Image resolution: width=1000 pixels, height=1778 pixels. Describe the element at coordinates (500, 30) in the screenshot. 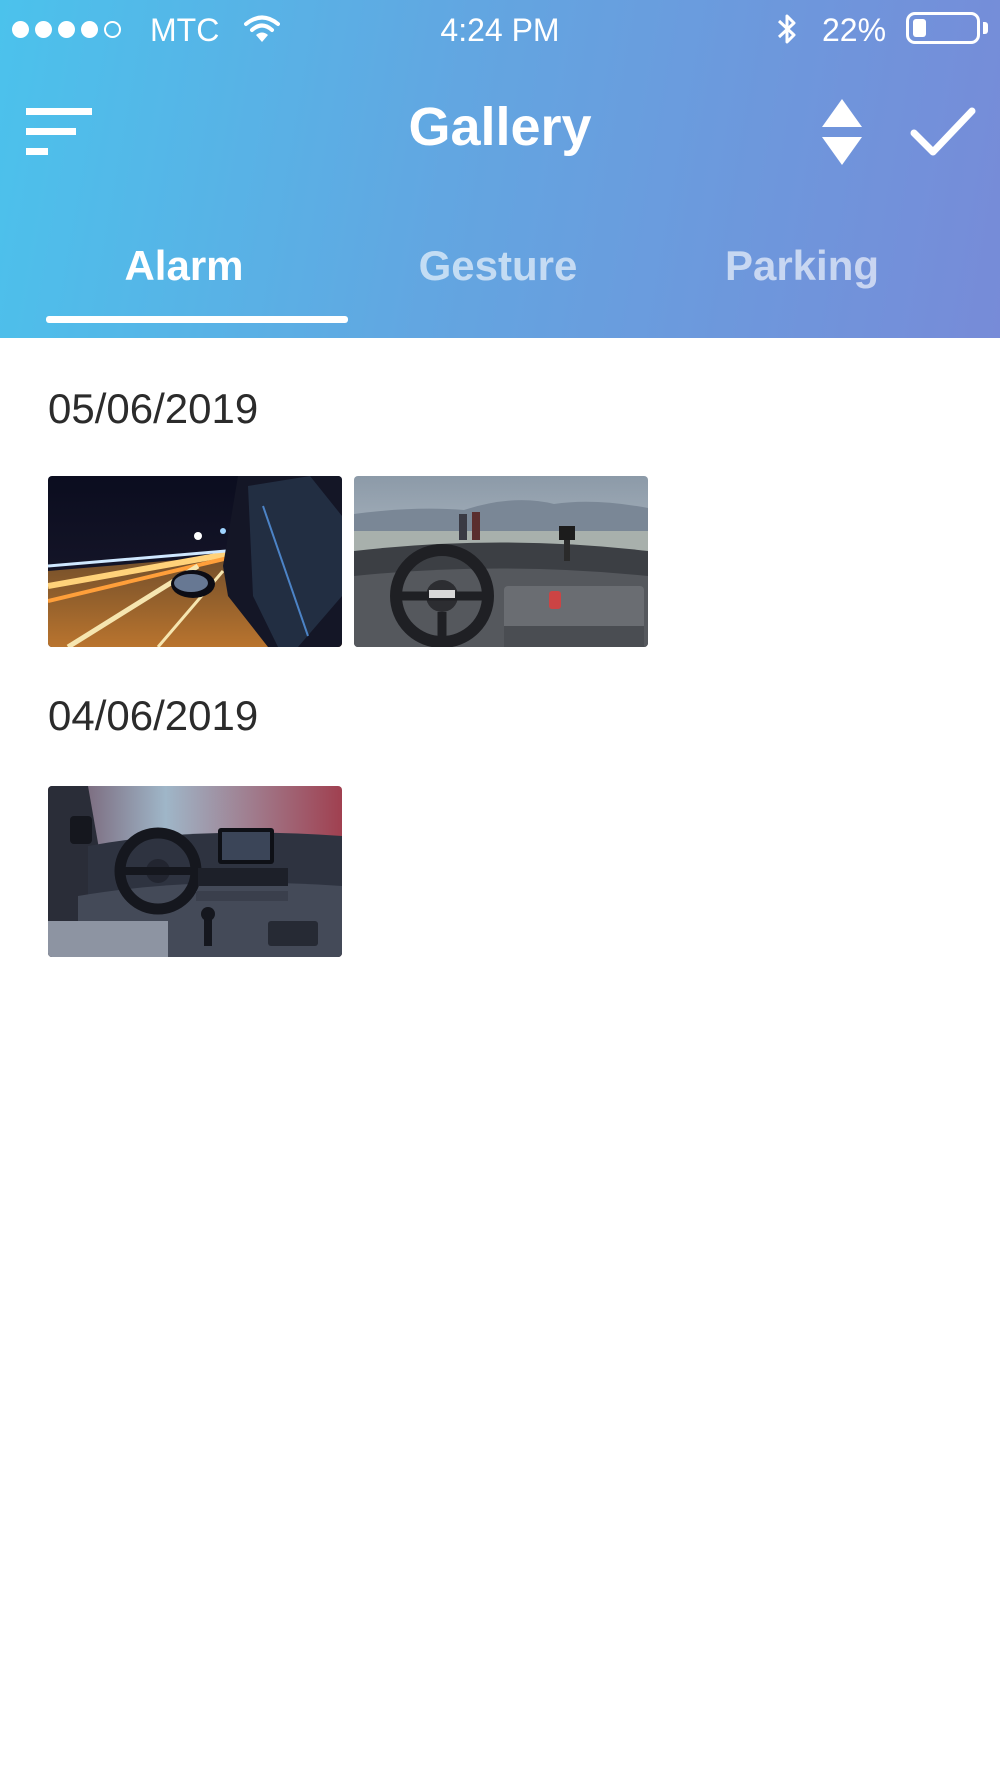

I see `status-bar: MTC 4:24 PM 22%` at that location.